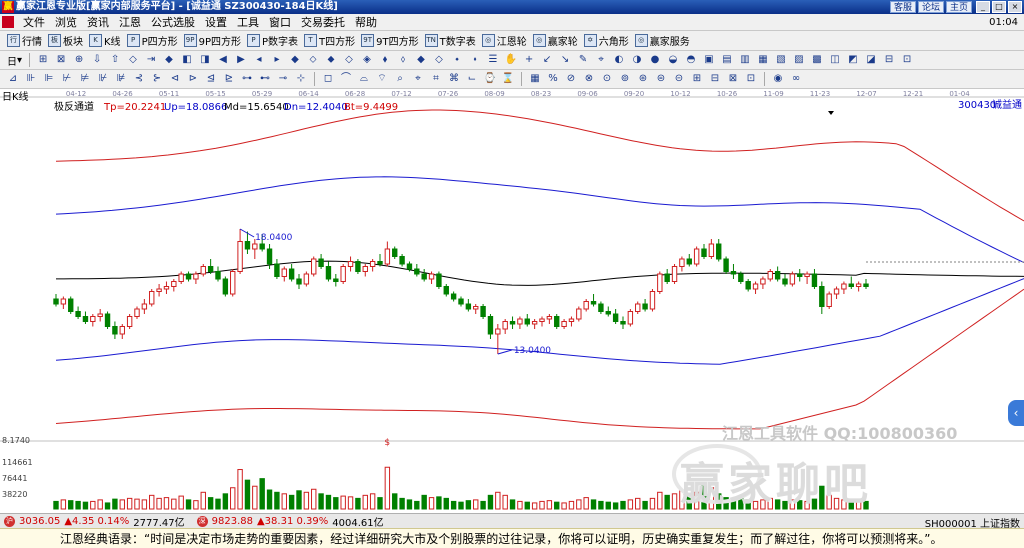 The width and height of the screenshot is (1024, 548). What do you see at coordinates (202, 521) in the screenshot?
I see `shenzhen-index-icon: 深` at bounding box center [202, 521].